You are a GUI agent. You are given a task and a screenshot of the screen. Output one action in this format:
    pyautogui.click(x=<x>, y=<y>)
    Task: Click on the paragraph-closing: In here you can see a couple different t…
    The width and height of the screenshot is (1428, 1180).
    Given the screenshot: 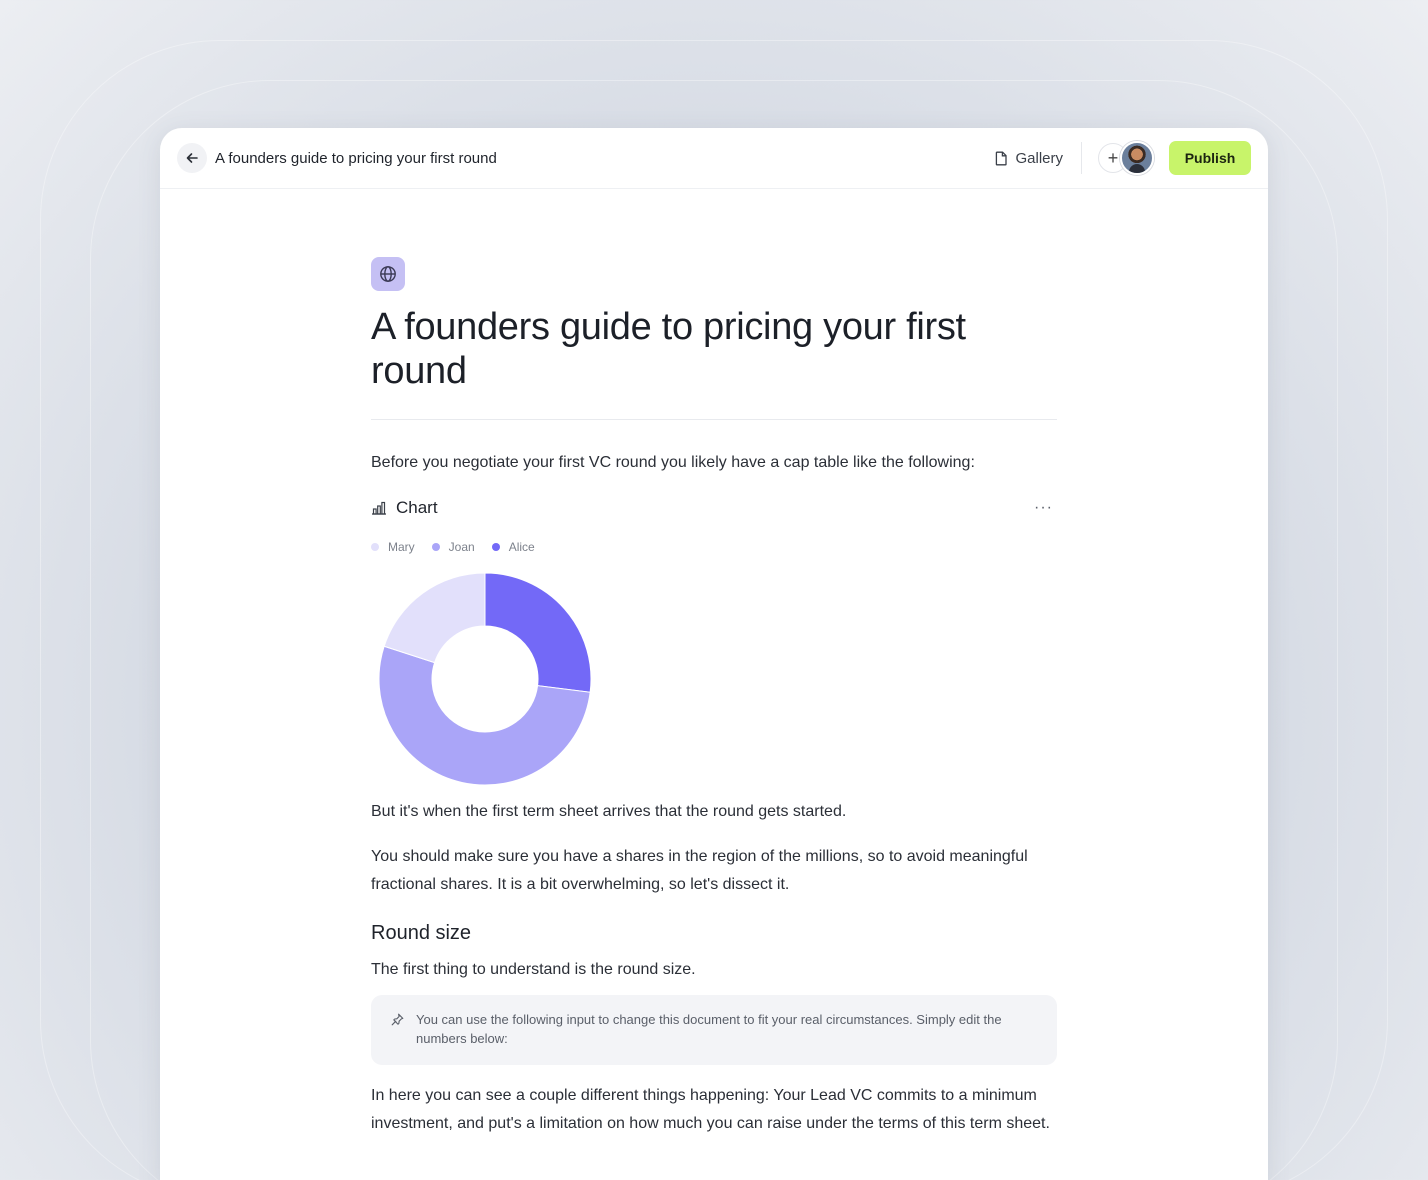 What is the action you would take?
    pyautogui.click(x=714, y=1110)
    